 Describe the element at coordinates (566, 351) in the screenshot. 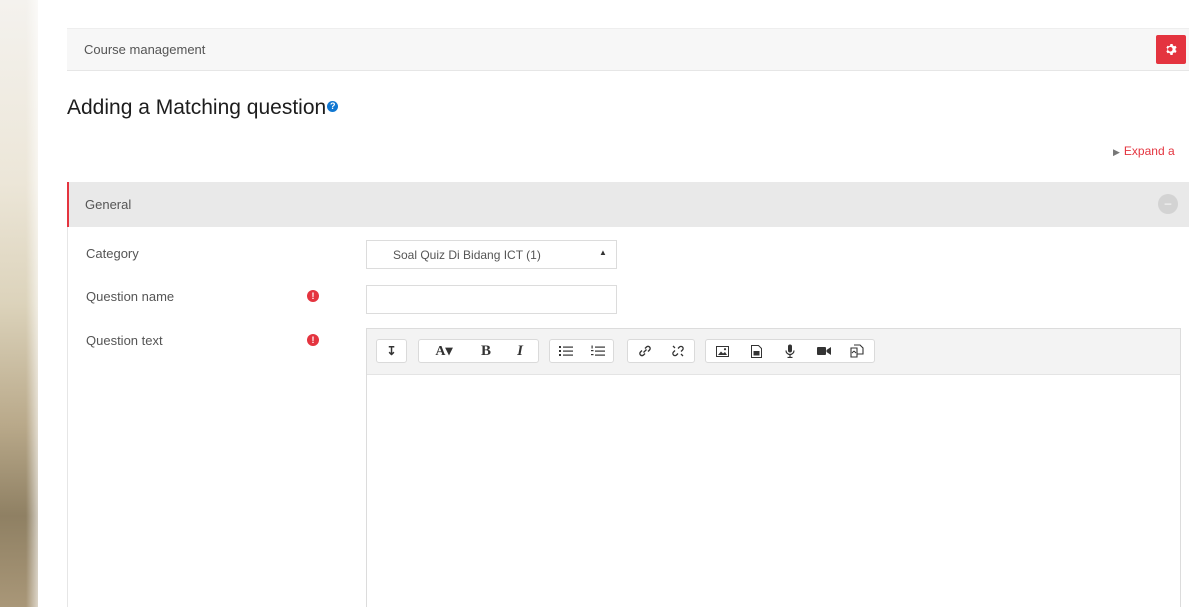

I see `unordered-list-icon` at that location.